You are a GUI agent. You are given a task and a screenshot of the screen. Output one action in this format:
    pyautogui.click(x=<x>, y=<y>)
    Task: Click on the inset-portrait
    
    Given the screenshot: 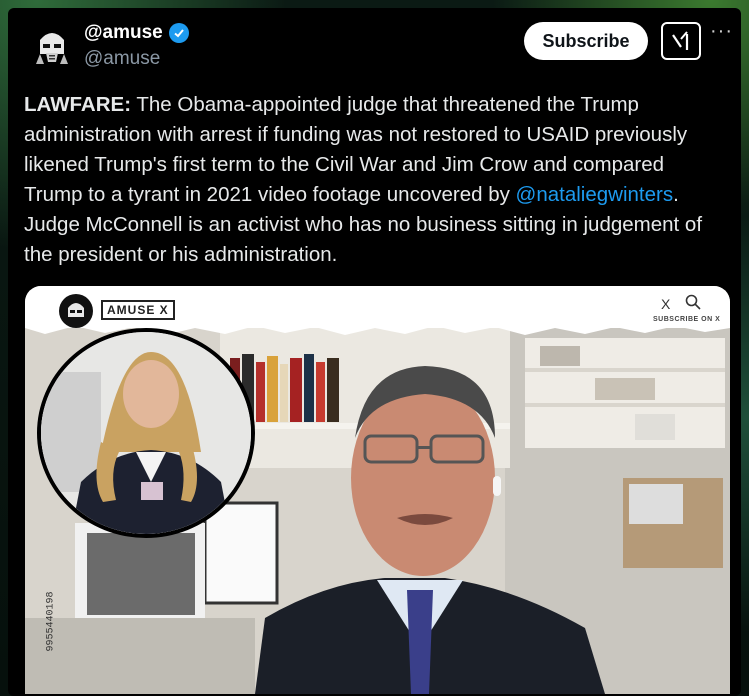 What is the action you would take?
    pyautogui.click(x=146, y=433)
    